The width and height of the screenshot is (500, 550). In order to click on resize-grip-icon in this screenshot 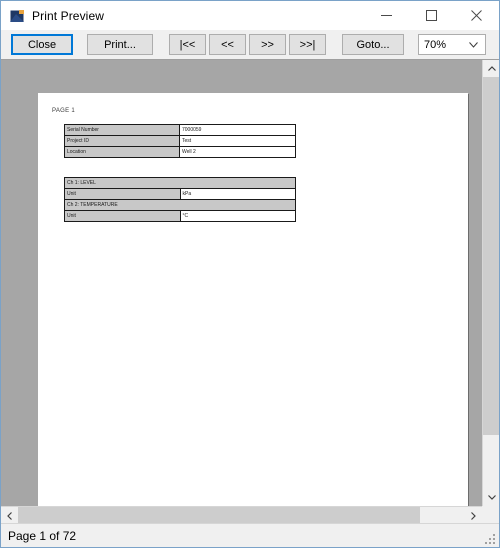, I will do `click(490, 538)`.